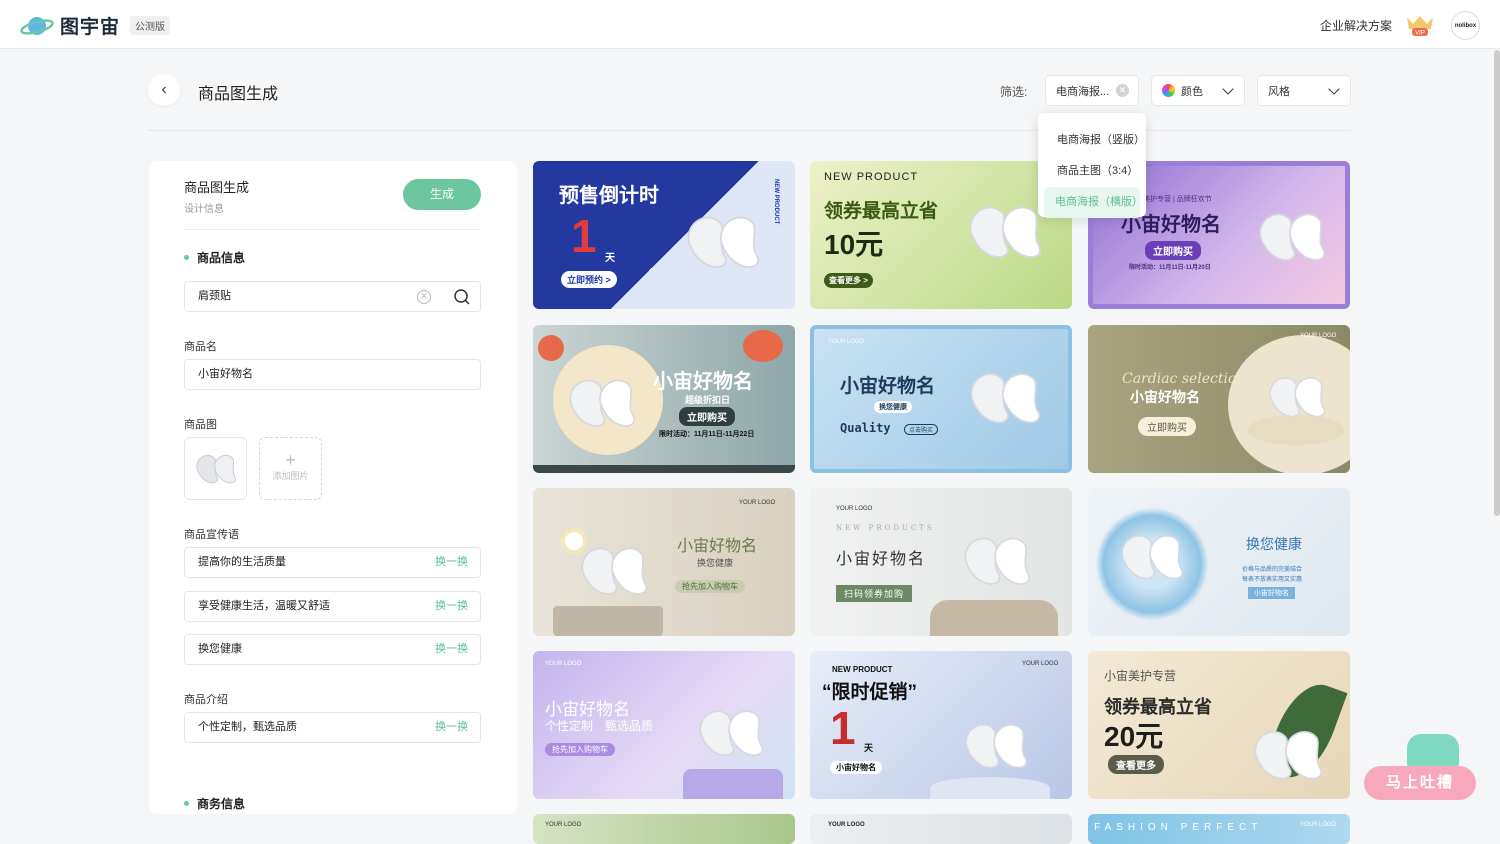  What do you see at coordinates (881, 211) in the screenshot?
I see `card-headline: 领券最高立省` at bounding box center [881, 211].